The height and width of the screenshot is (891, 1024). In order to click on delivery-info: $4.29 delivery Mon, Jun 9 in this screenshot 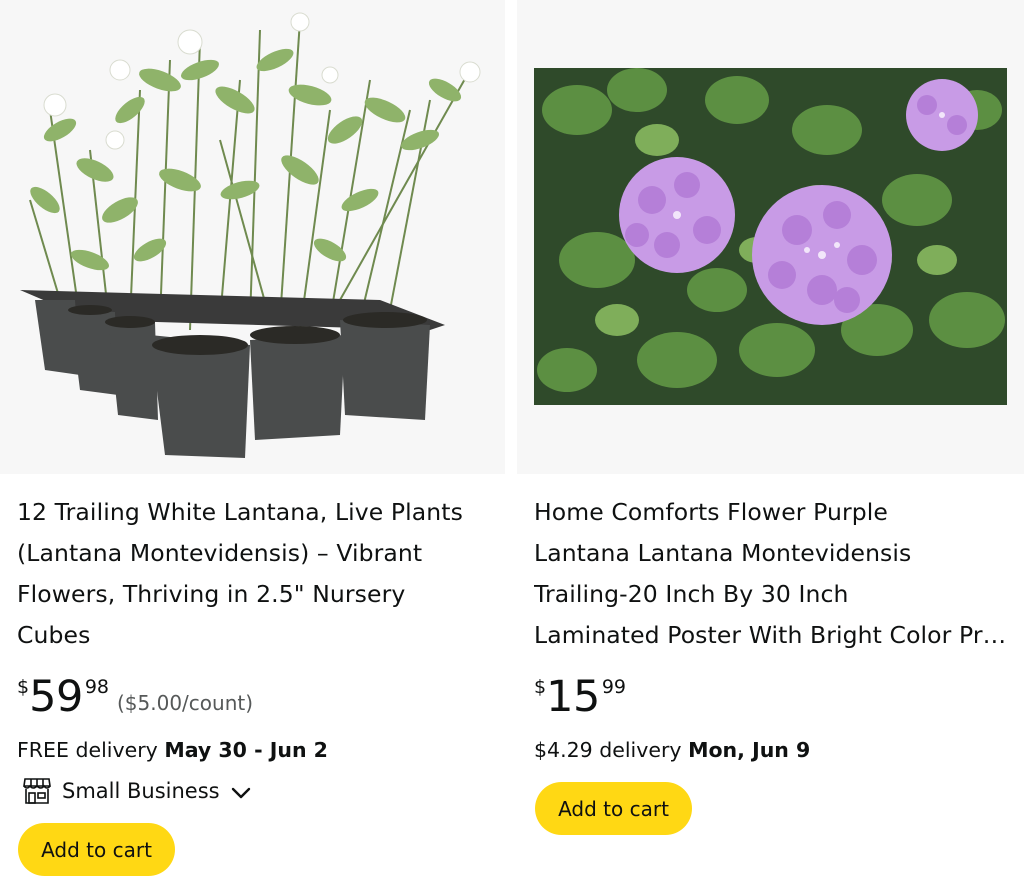, I will do `click(672, 750)`.